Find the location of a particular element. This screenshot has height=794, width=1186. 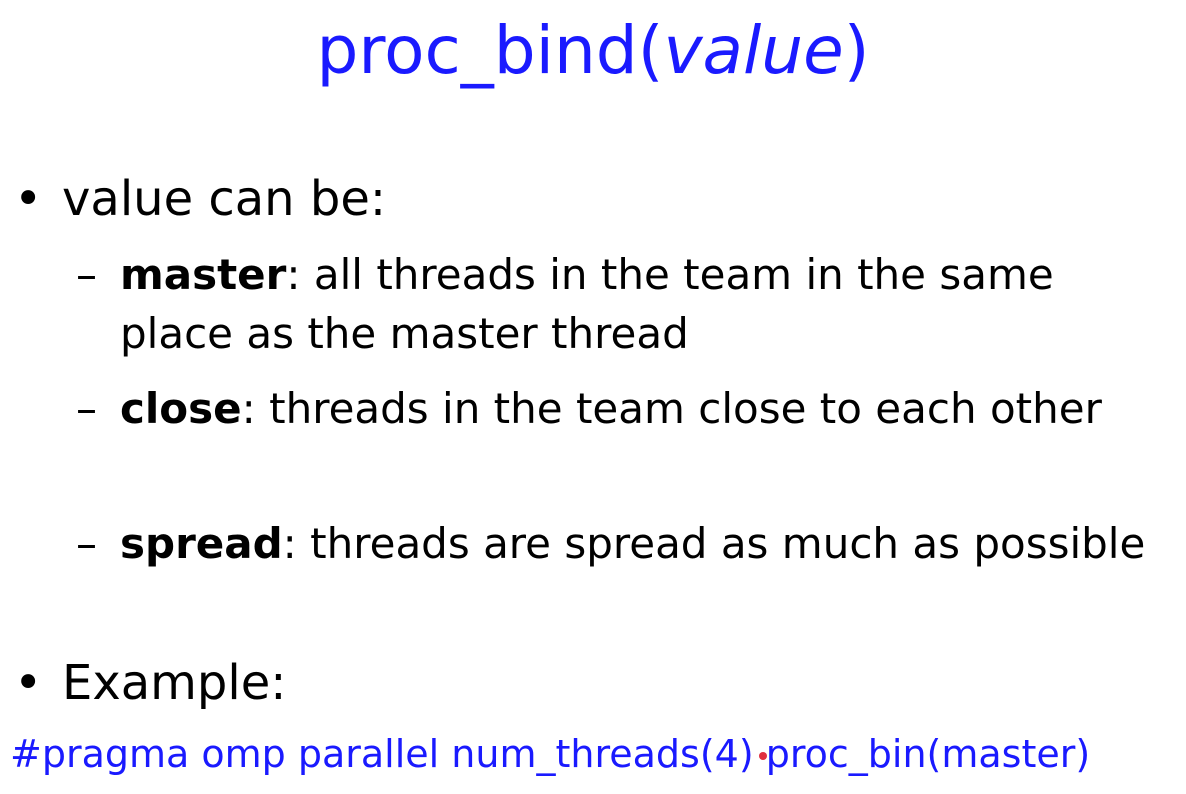

bullet-text: value can be: is located at coordinates (224, 199).